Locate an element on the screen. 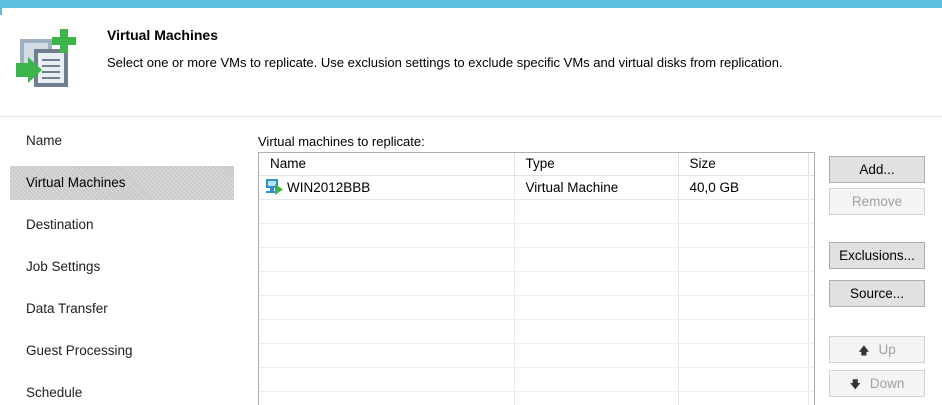 The height and width of the screenshot is (405, 942). page-title: Virtual Machines is located at coordinates (163, 35).